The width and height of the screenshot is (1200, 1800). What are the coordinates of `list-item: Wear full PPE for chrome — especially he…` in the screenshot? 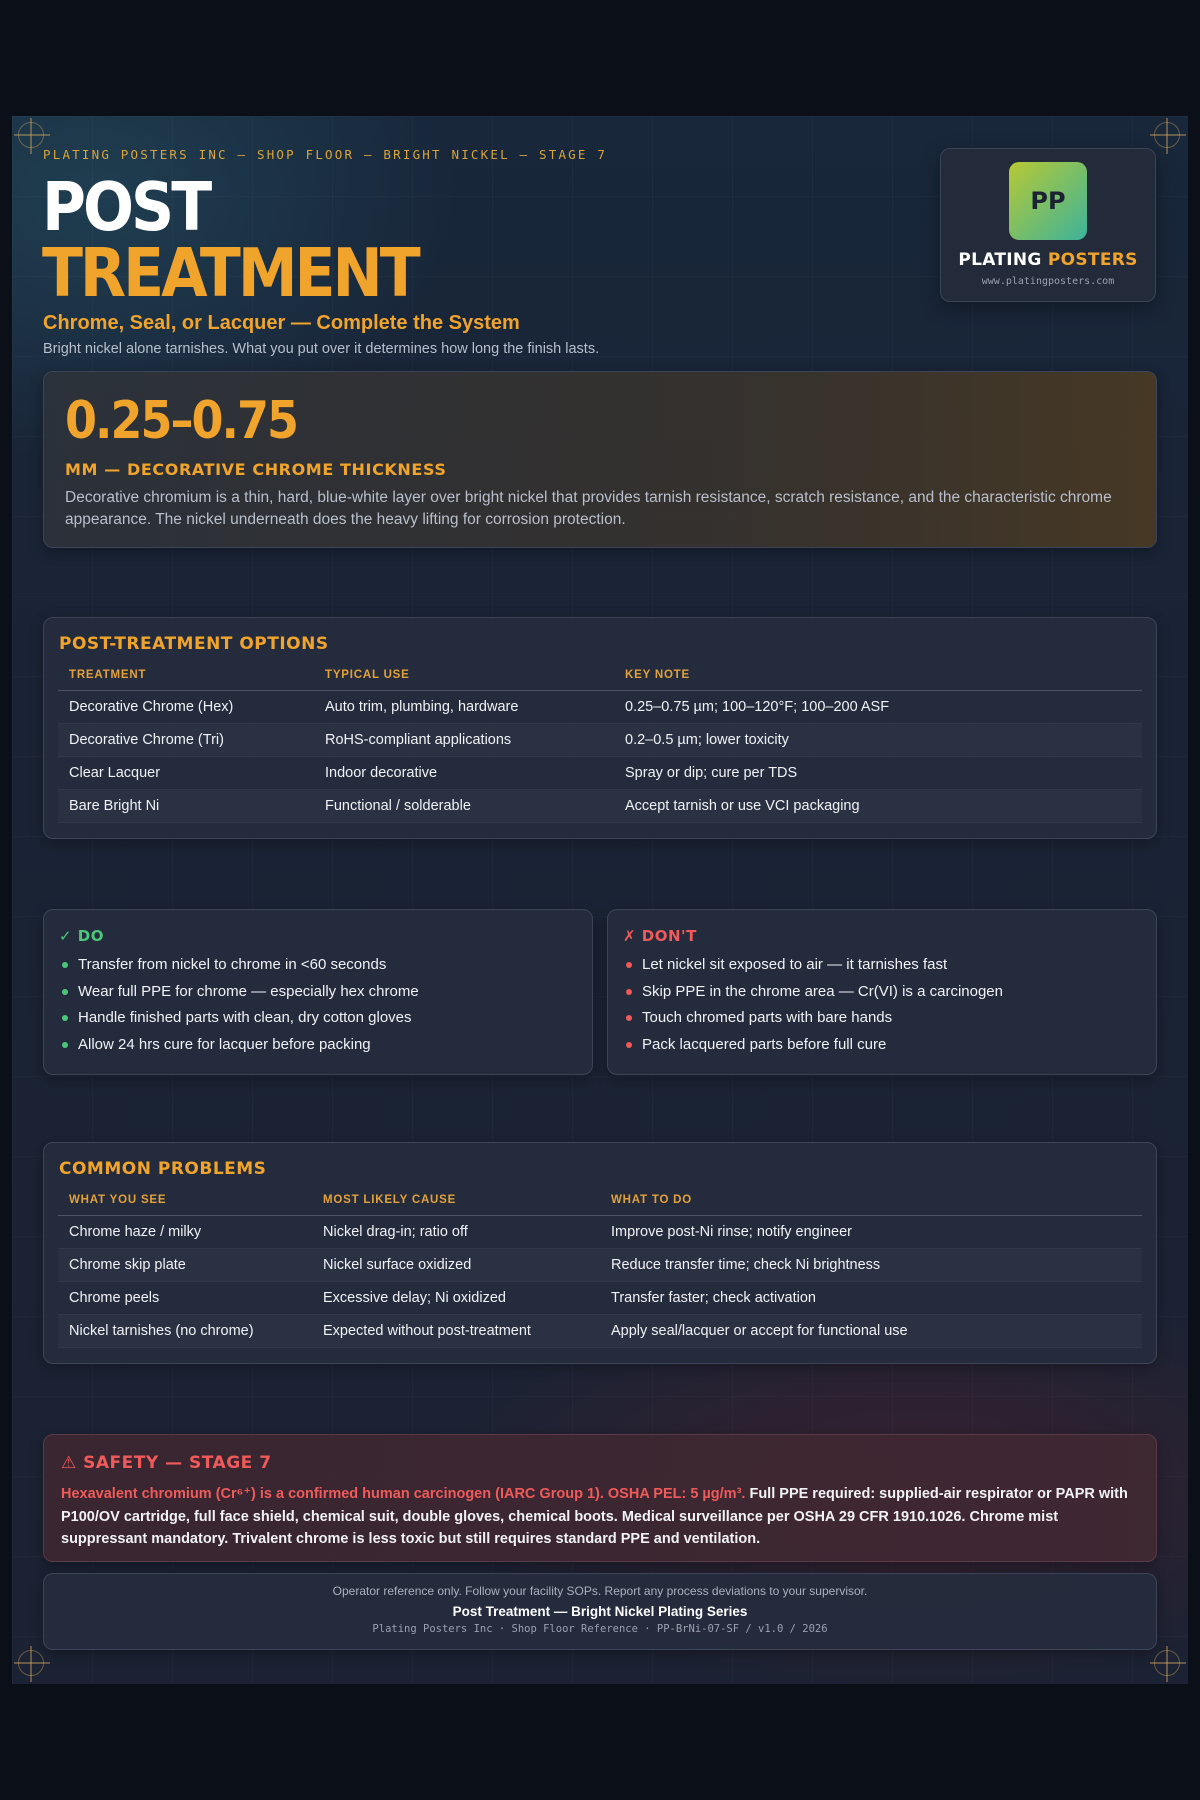 It's located at (240, 996).